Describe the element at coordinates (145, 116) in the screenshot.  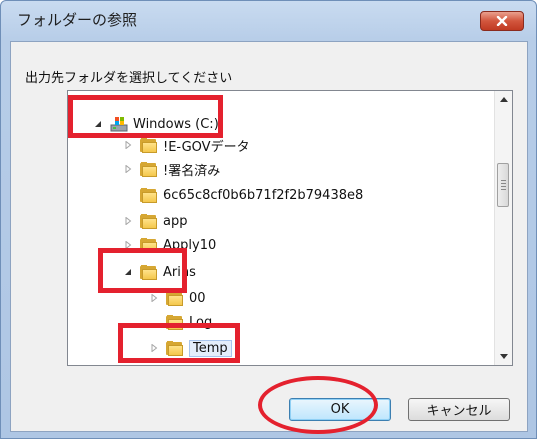
I see `highlight-box-drive` at that location.